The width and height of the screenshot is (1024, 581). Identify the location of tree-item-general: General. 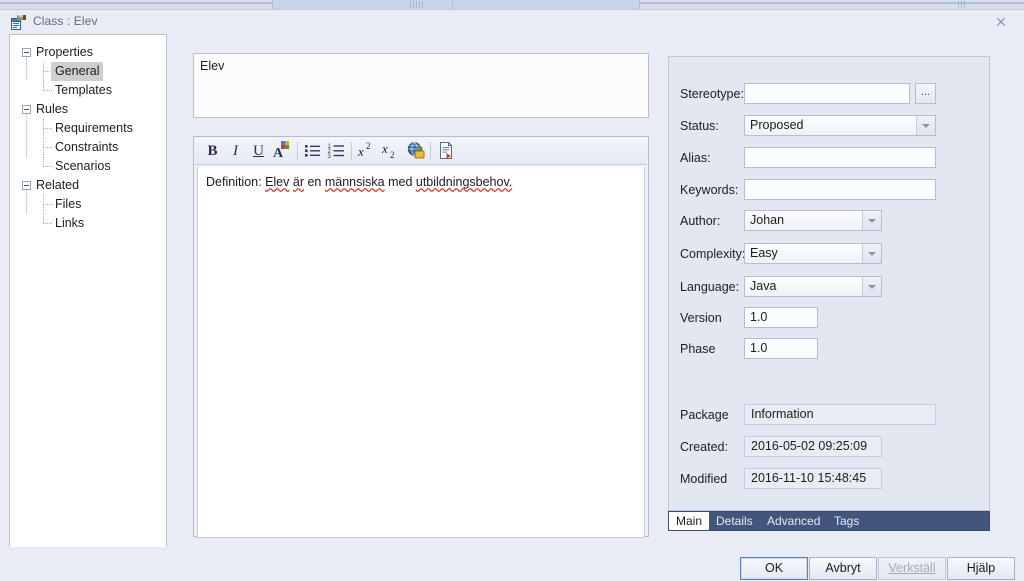
(88, 71).